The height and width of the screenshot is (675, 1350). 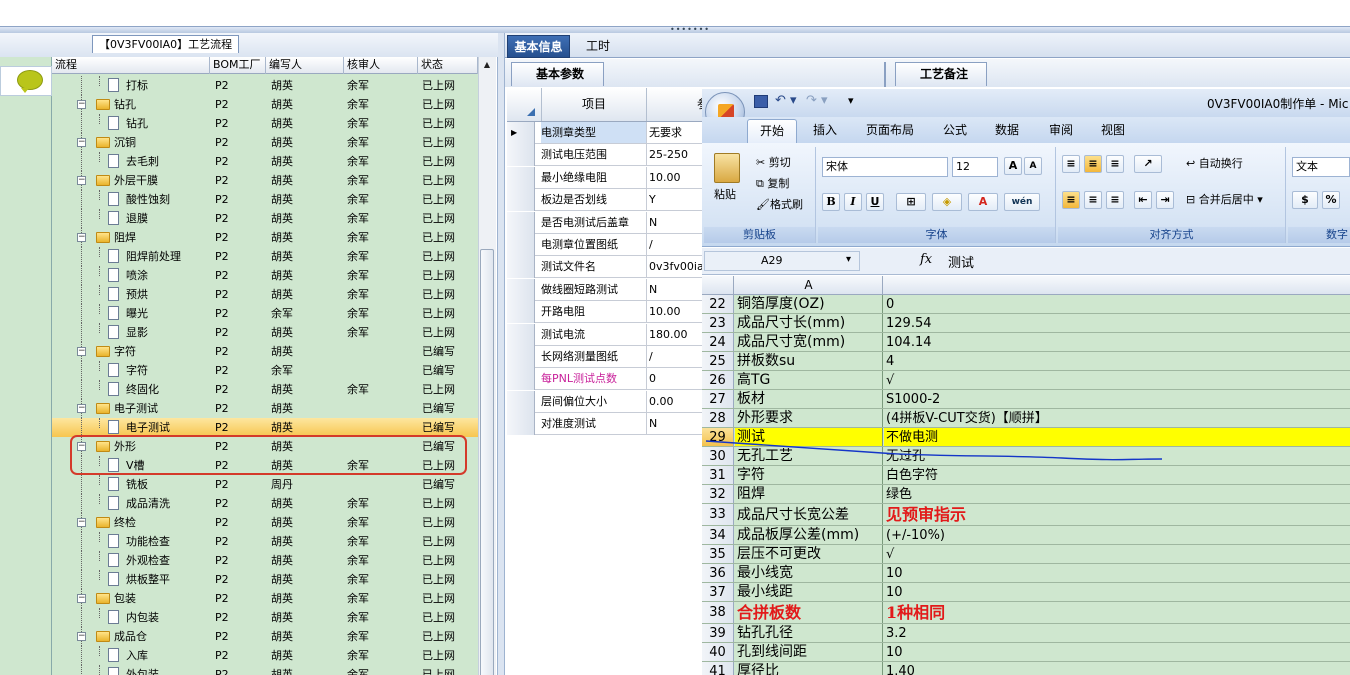 I want to click on align-left-icon: ≡, so click(x=1071, y=200).